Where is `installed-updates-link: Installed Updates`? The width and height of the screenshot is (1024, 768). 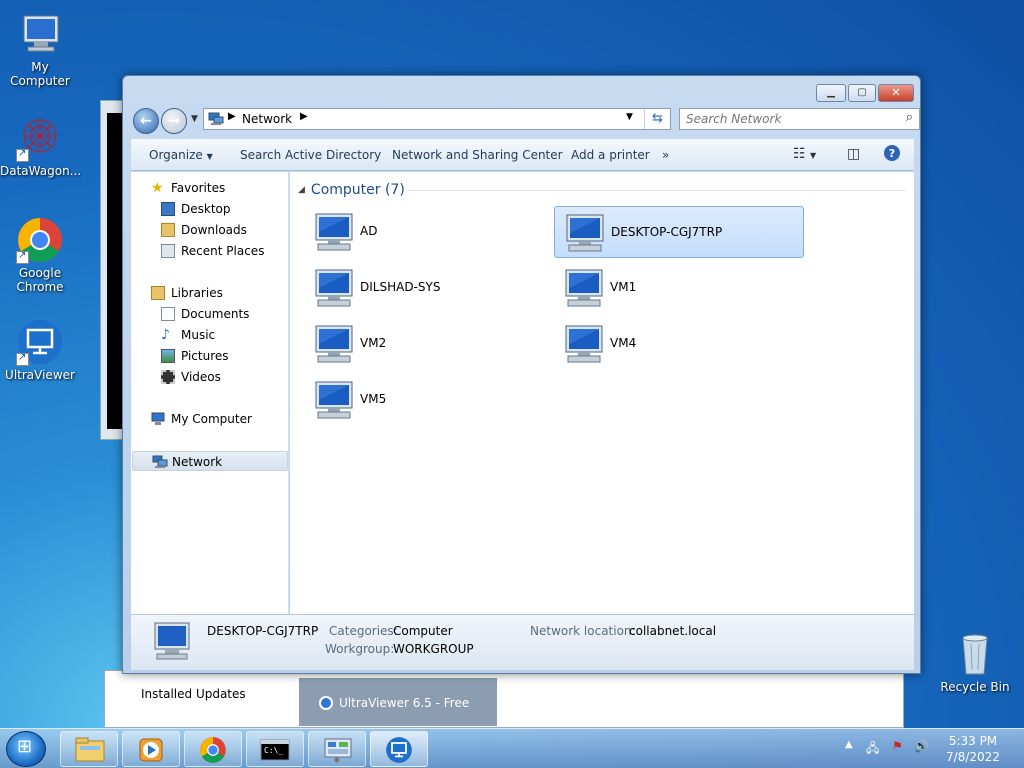 installed-updates-link: Installed Updates is located at coordinates (193, 694).